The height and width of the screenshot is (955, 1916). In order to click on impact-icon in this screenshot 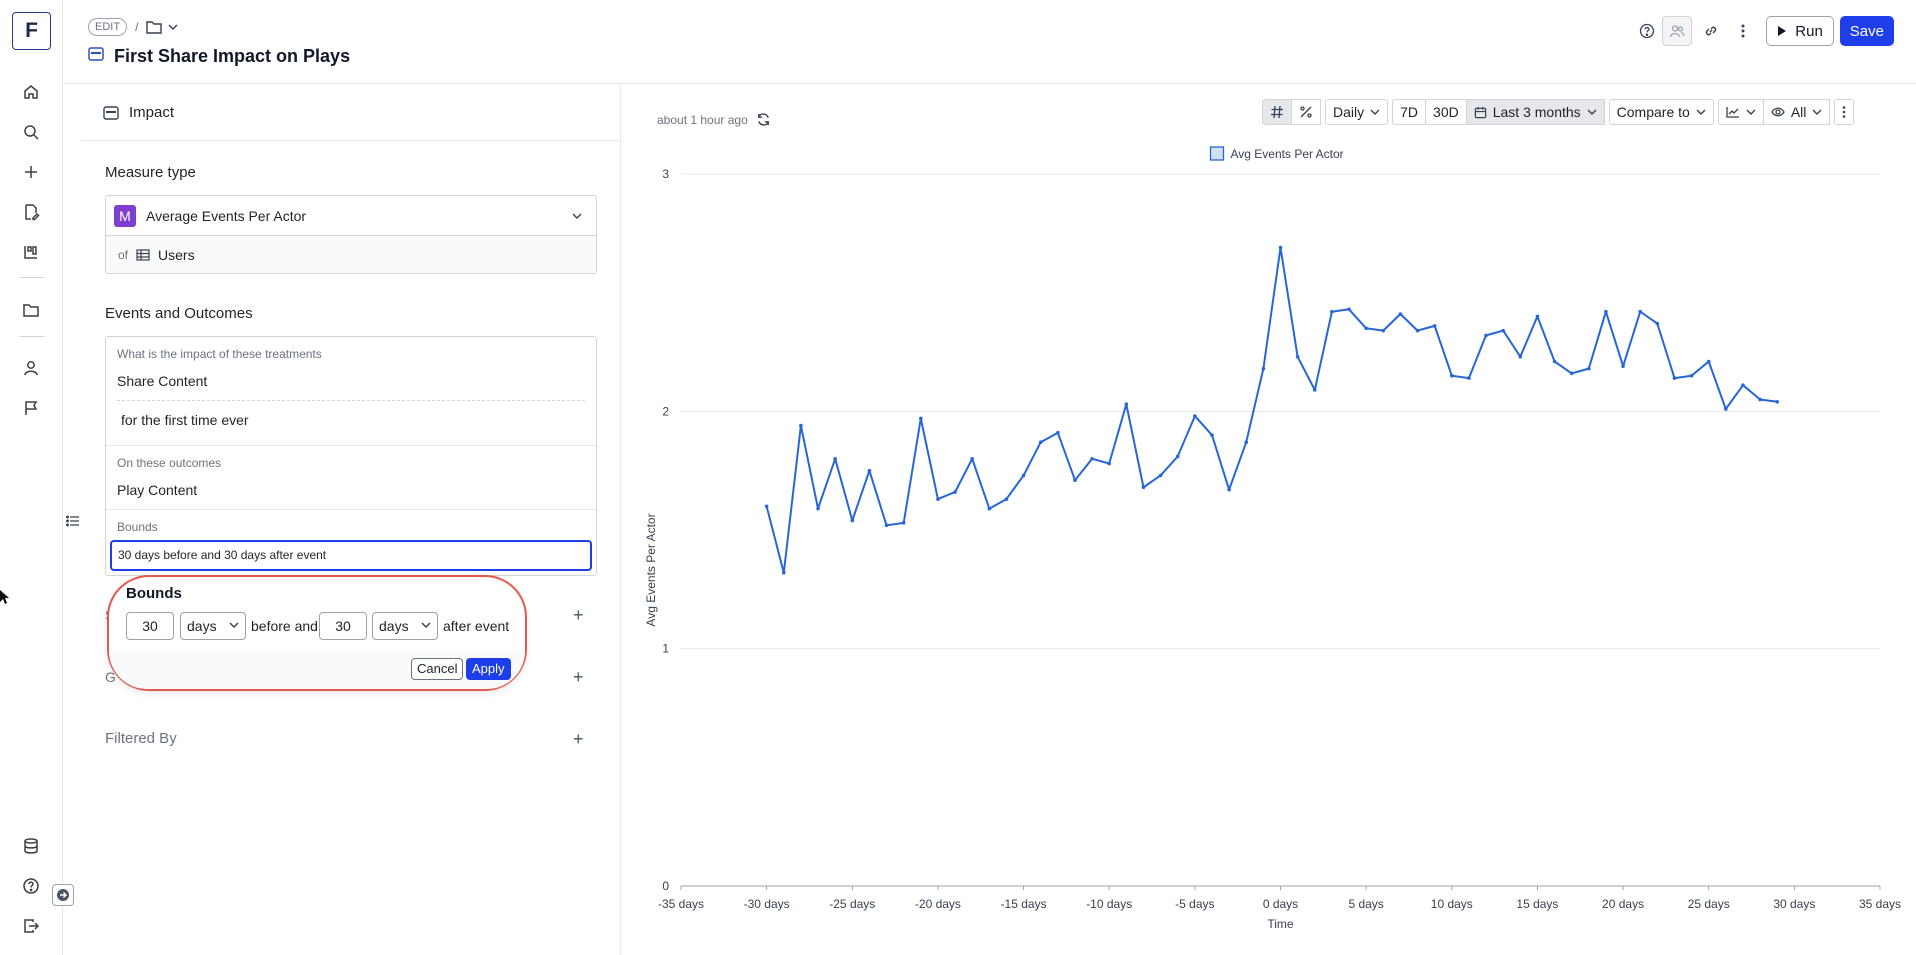, I will do `click(111, 112)`.